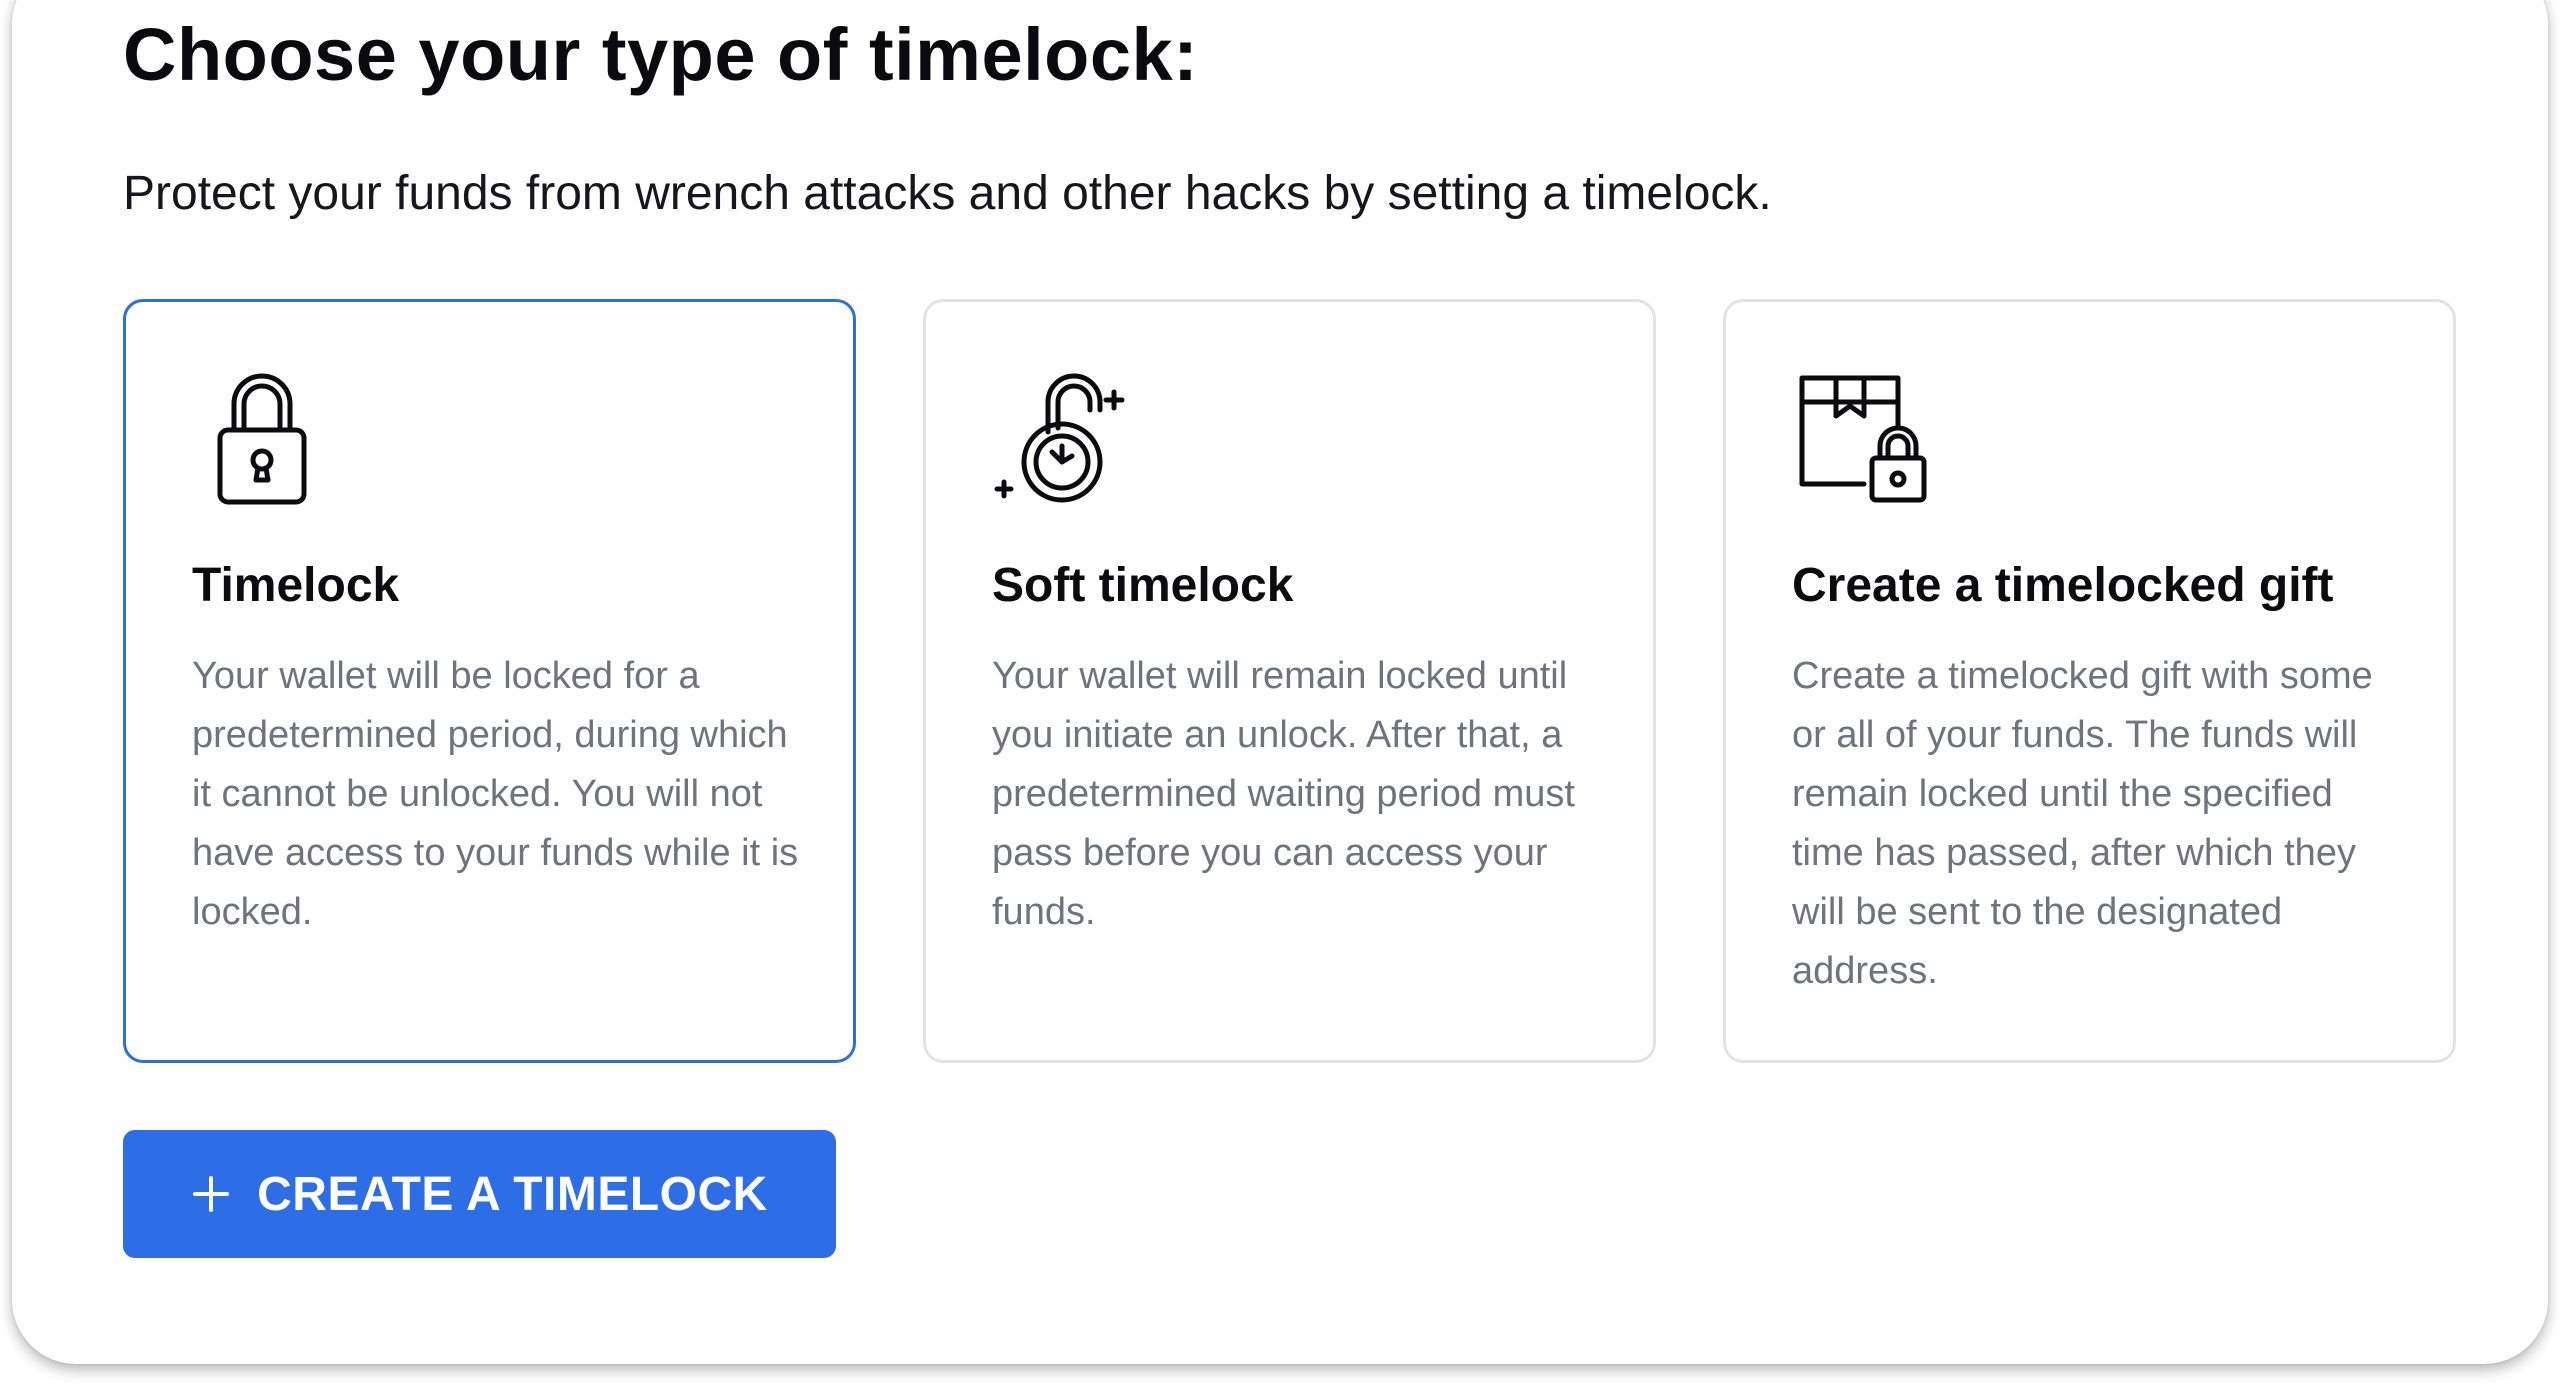  I want to click on plus-icon, so click(211, 1194).